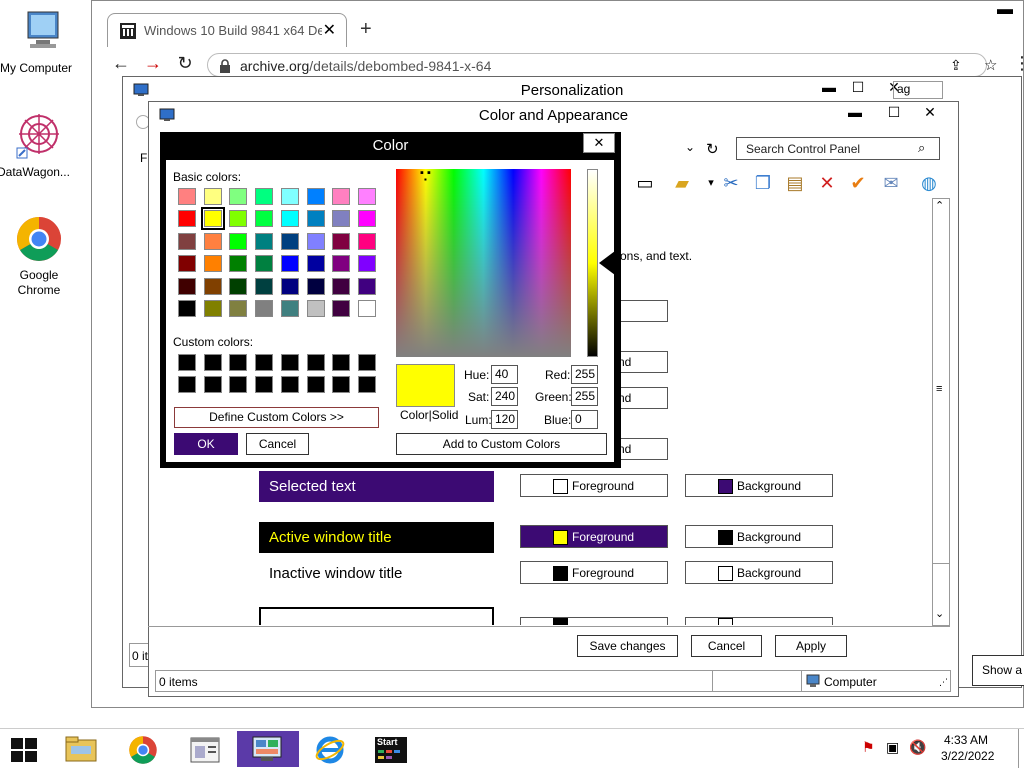 The height and width of the screenshot is (768, 1024). What do you see at coordinates (941, 412) in the screenshot?
I see `vertical-scrollbar: ⌃ ≡ ⌄` at bounding box center [941, 412].